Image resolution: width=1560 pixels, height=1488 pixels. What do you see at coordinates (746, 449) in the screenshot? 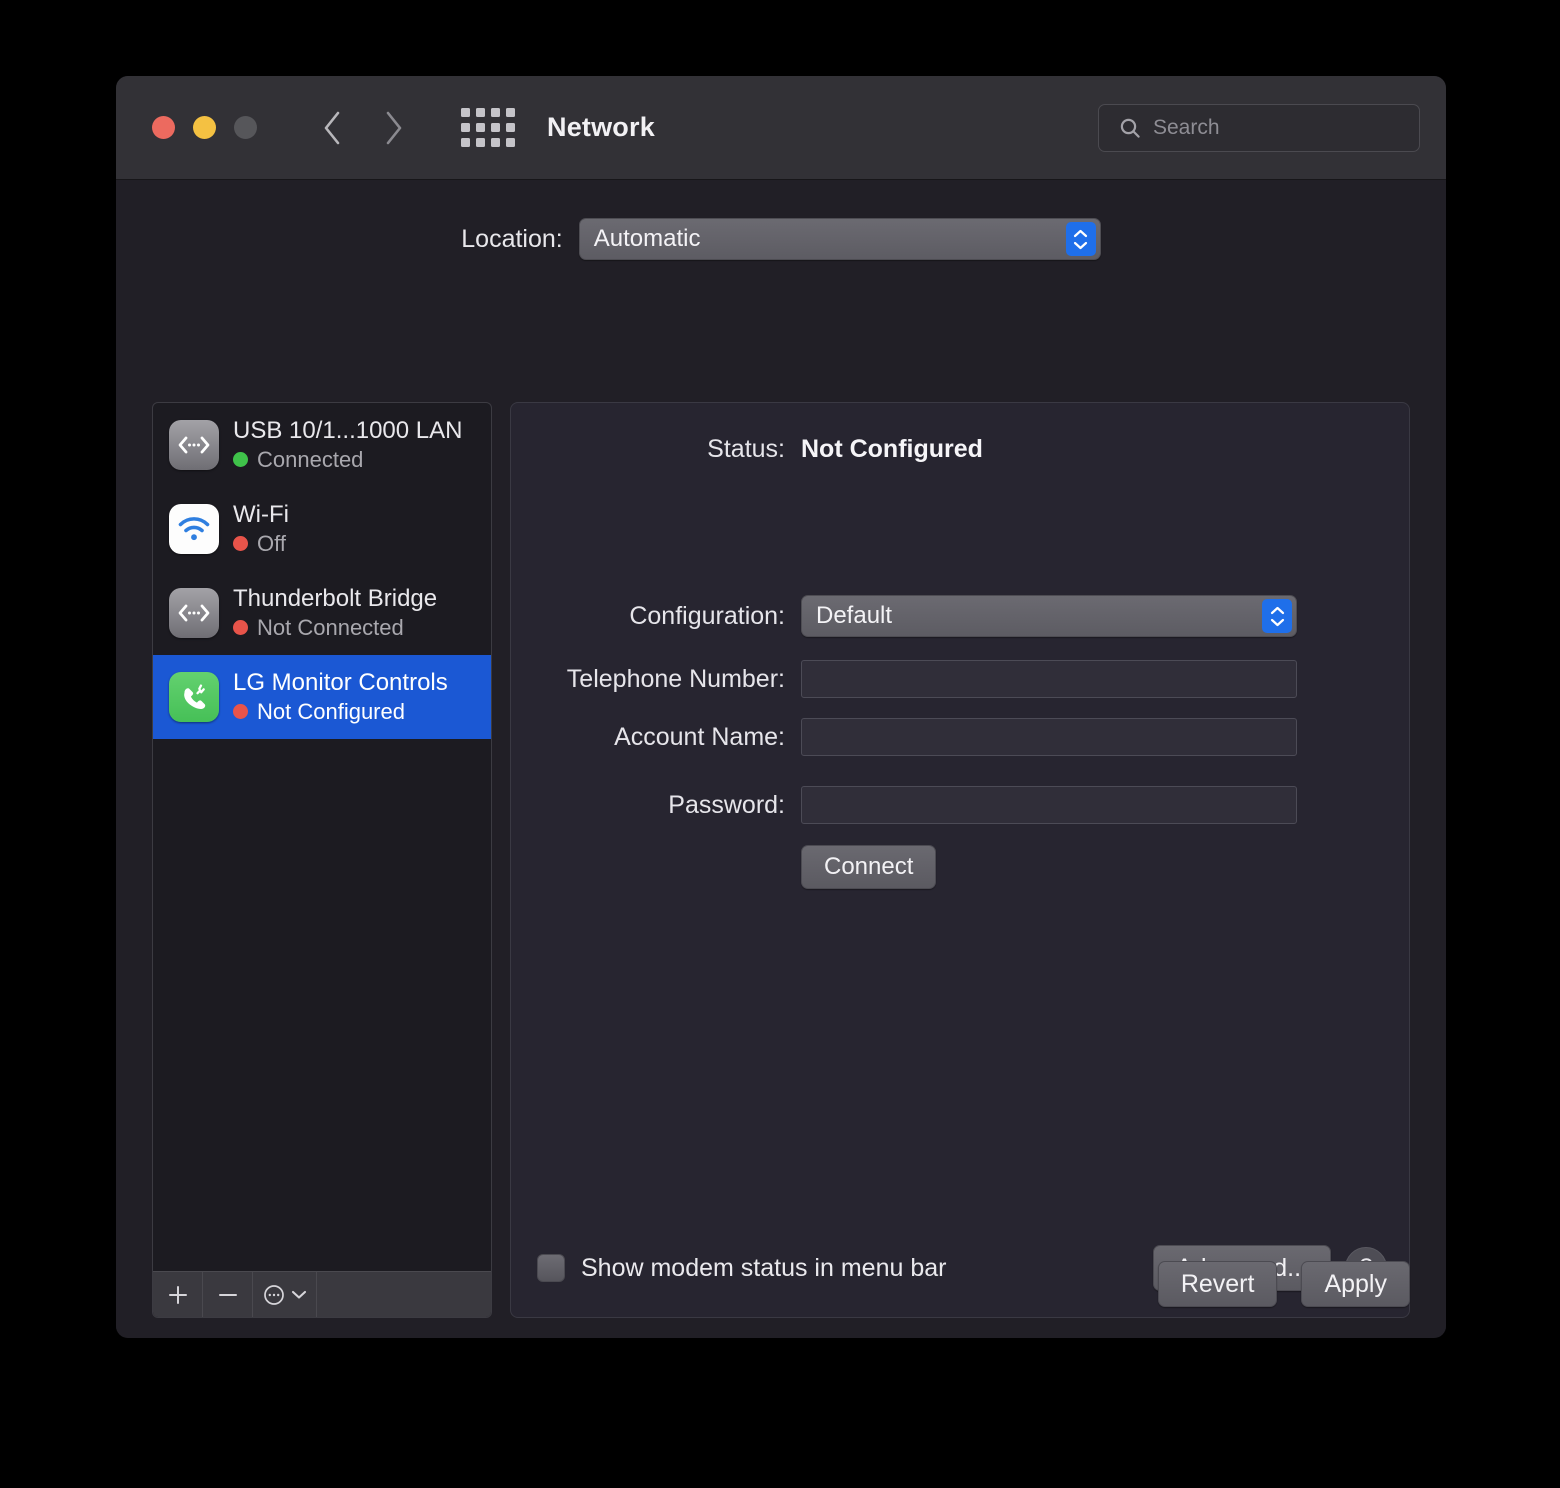
I see `status-label: Status:` at bounding box center [746, 449].